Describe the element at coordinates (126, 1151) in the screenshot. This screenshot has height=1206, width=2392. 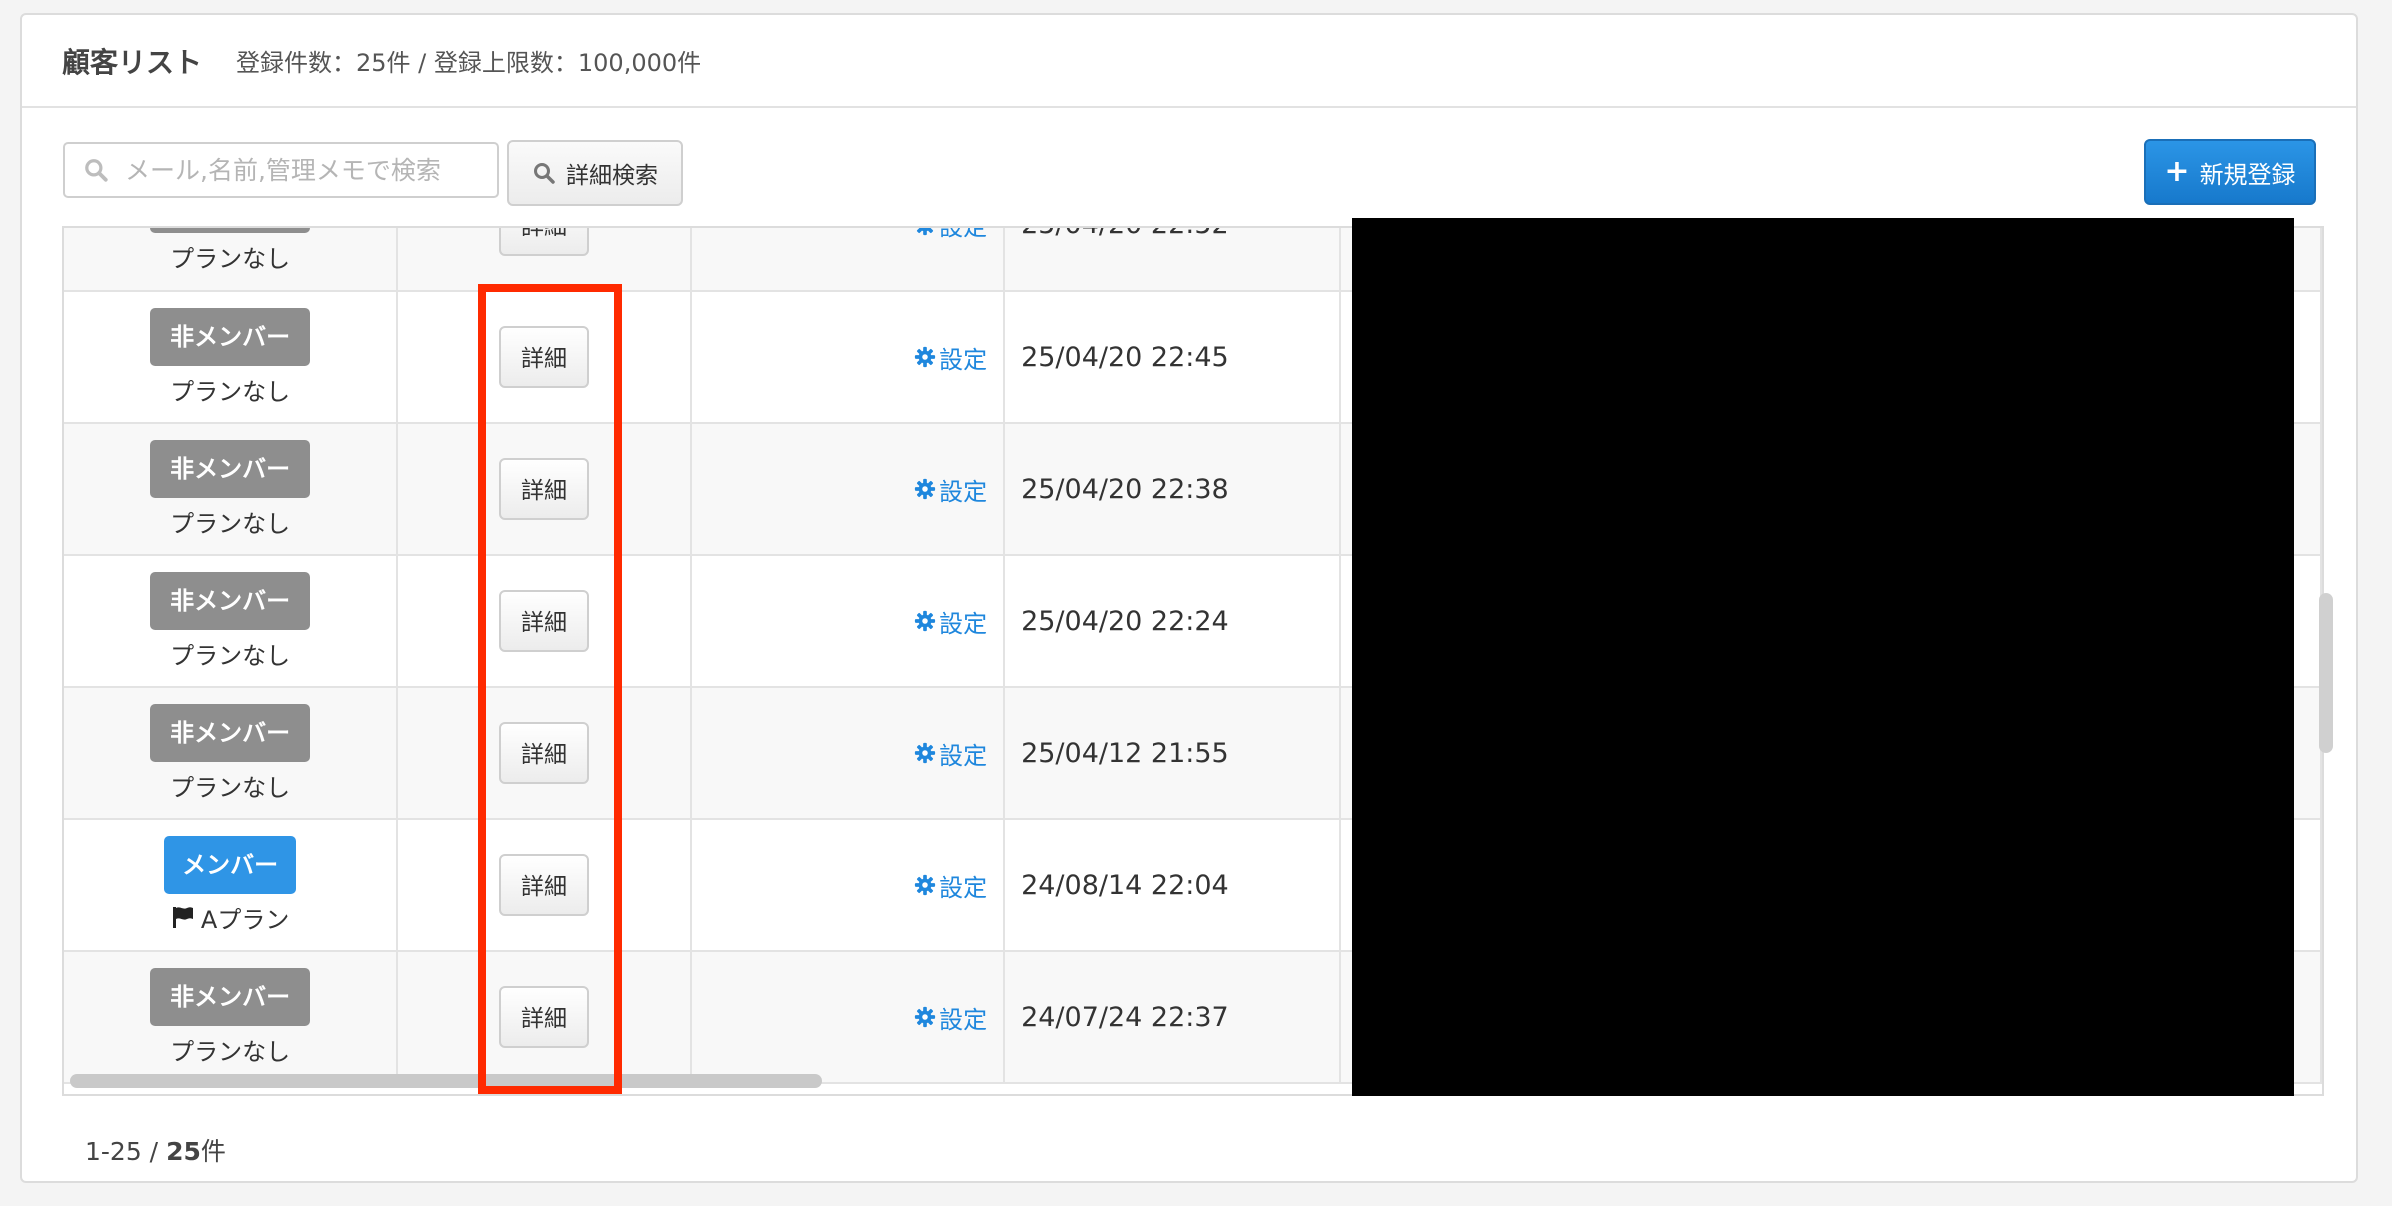
I see `pagination-range: 1-25 /` at that location.